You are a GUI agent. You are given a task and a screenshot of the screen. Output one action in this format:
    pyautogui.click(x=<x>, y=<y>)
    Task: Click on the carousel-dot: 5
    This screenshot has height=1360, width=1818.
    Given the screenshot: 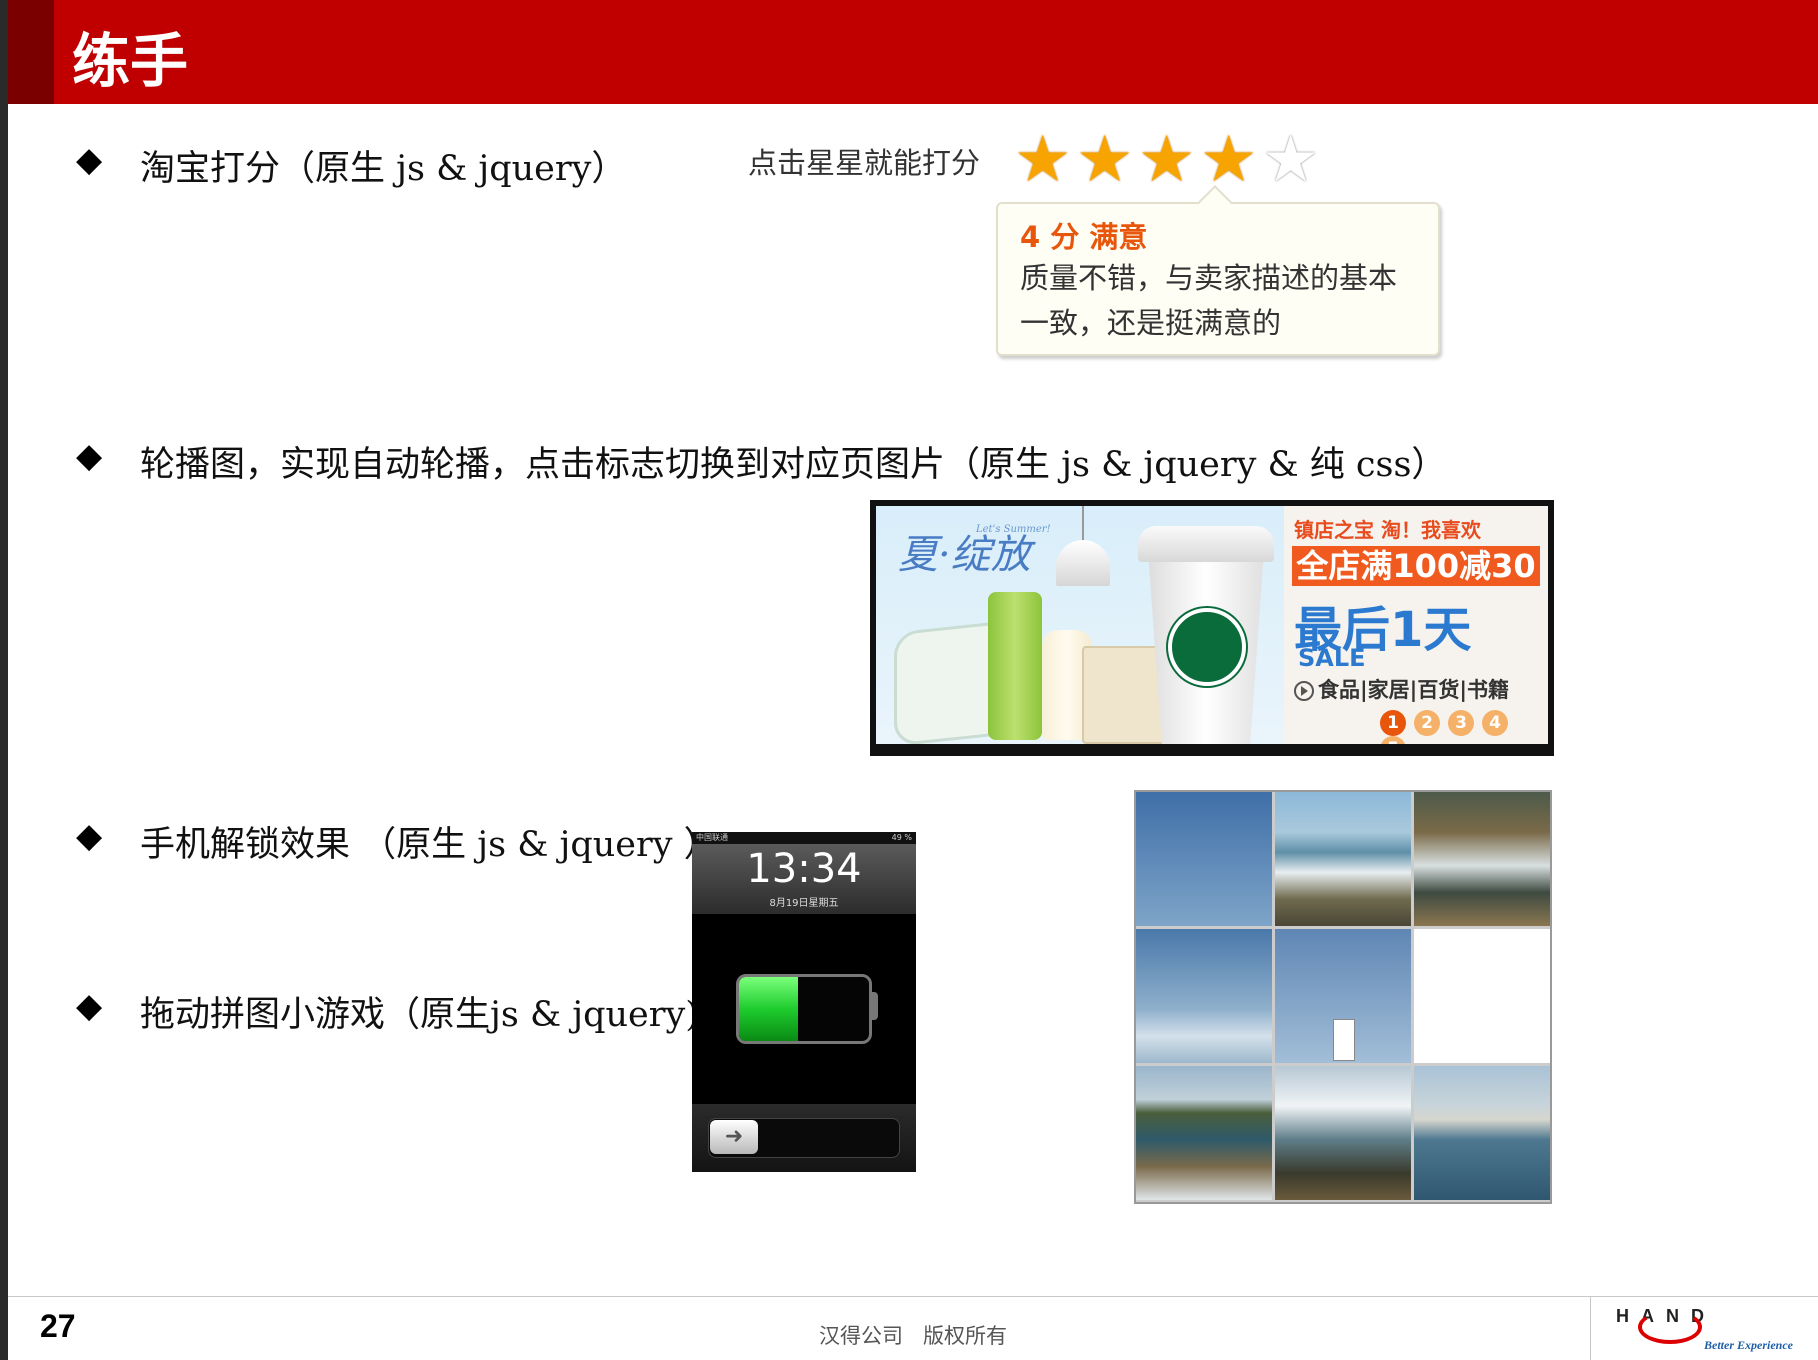 What is the action you would take?
    pyautogui.click(x=1393, y=740)
    